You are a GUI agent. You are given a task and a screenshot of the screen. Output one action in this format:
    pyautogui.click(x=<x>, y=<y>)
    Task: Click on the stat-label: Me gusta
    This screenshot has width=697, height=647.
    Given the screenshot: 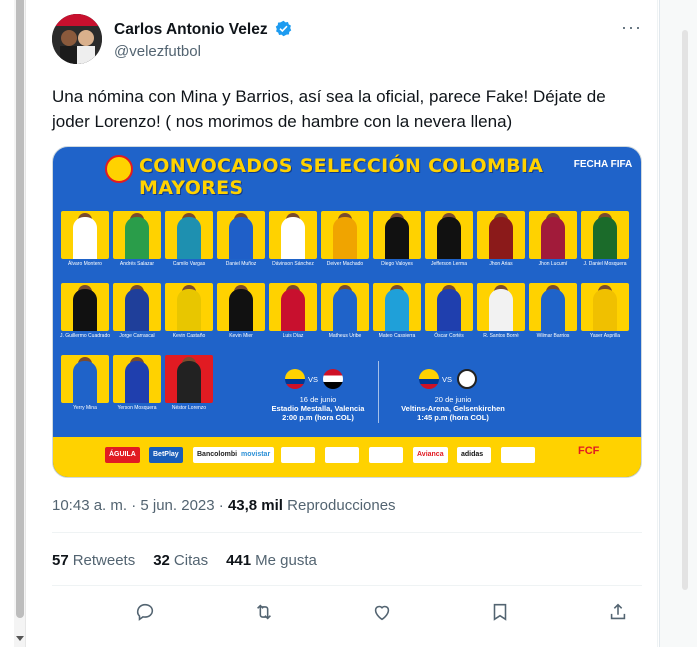 What is the action you would take?
    pyautogui.click(x=286, y=560)
    